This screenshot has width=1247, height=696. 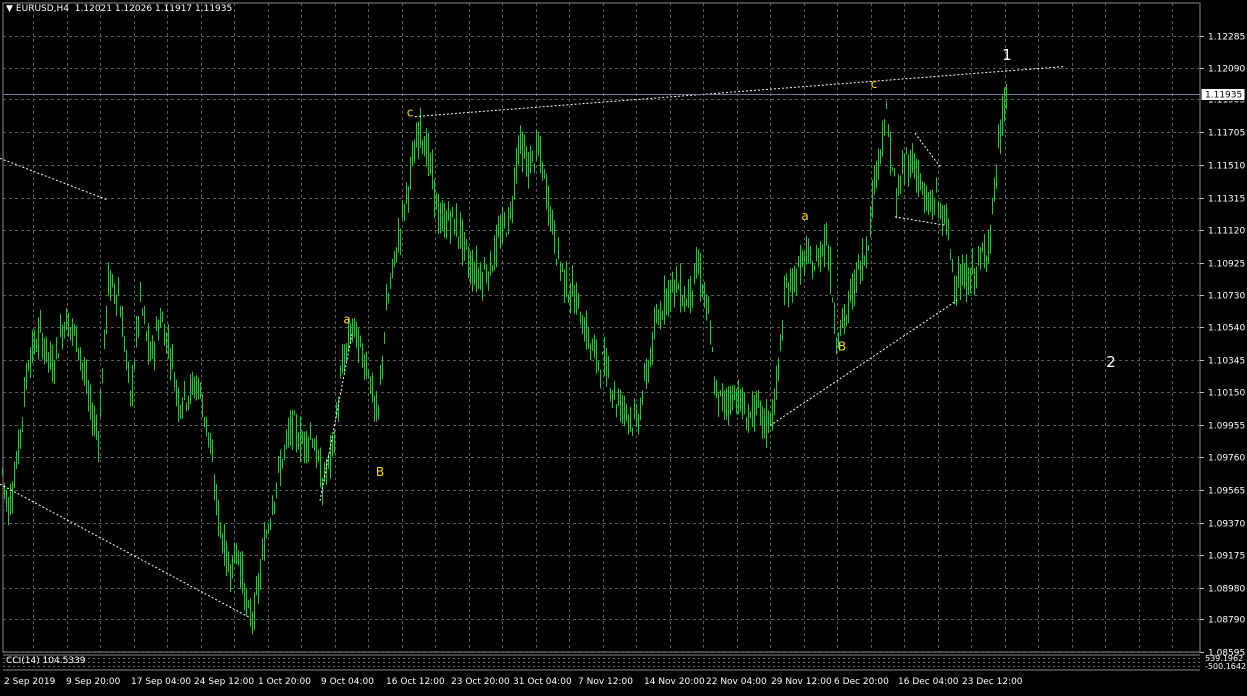 What do you see at coordinates (1226, 134) in the screenshot?
I see `y-tick-label: 1.11705` at bounding box center [1226, 134].